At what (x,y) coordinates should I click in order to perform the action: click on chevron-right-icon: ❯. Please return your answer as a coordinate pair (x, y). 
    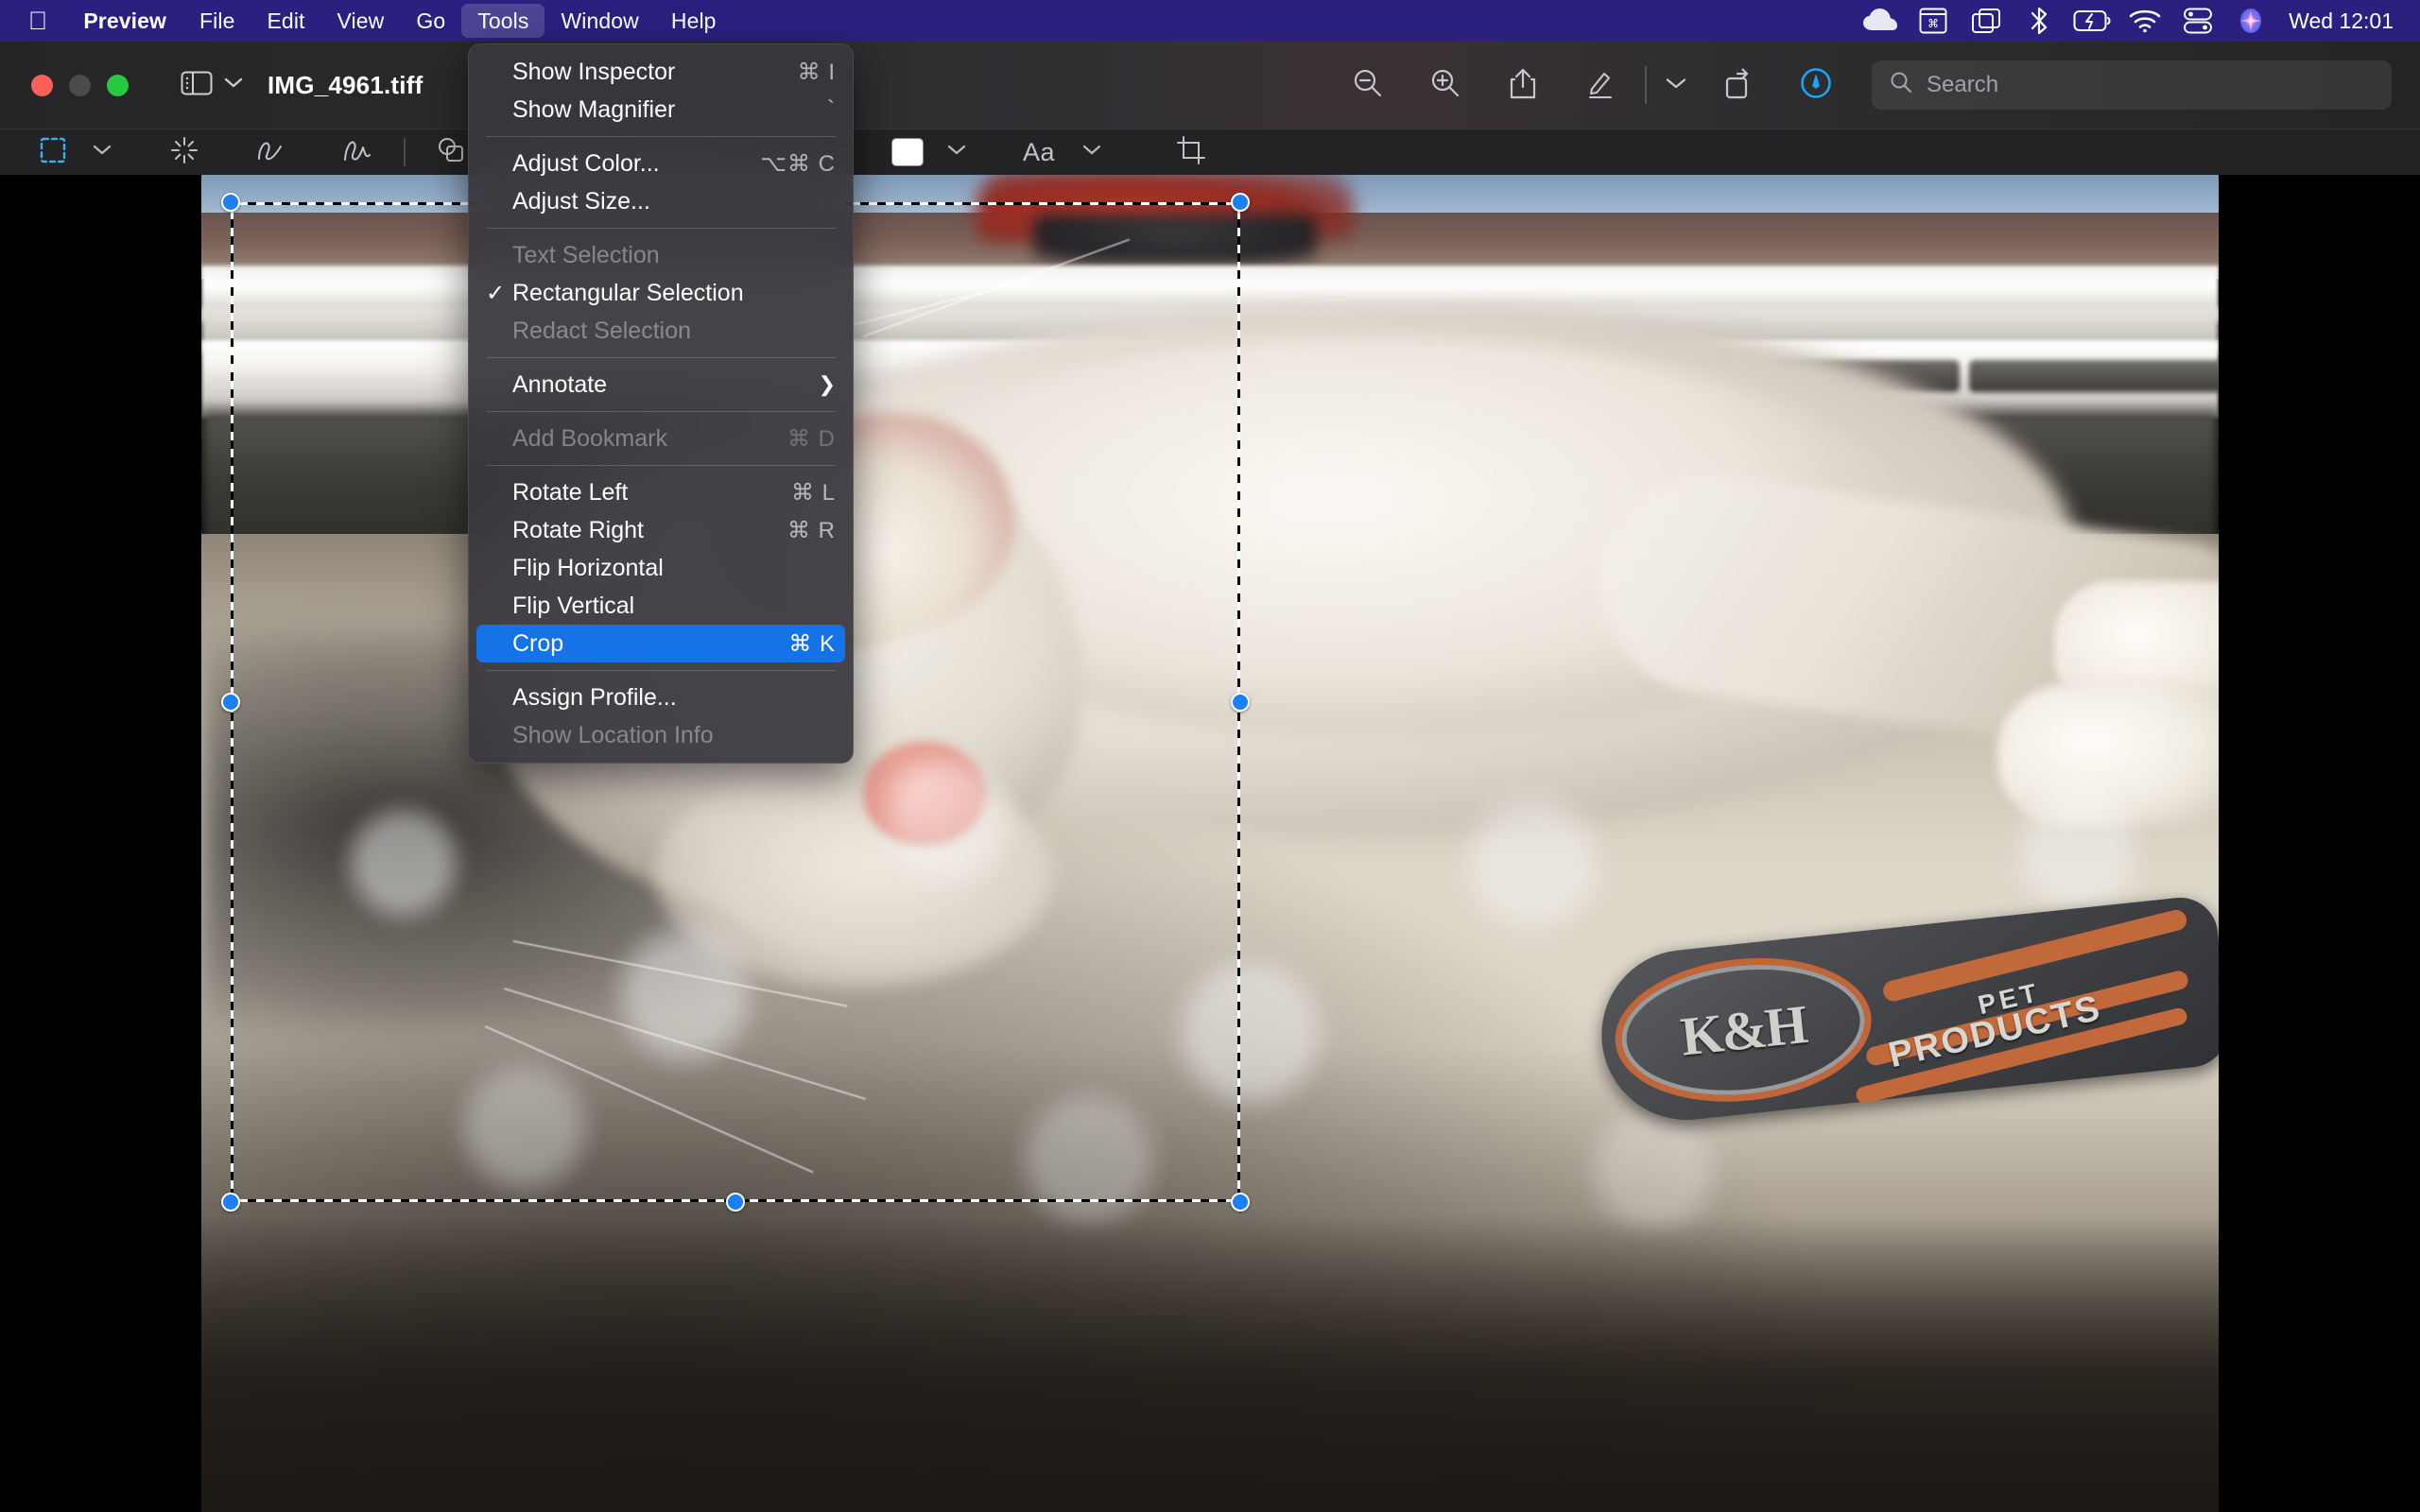
    Looking at the image, I should click on (827, 384).